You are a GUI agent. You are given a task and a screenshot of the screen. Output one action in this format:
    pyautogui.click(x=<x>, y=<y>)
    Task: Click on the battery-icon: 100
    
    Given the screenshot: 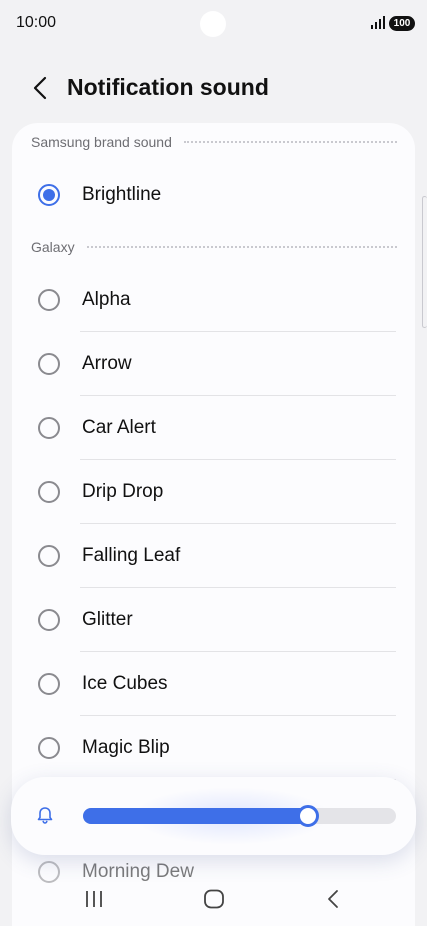 What is the action you would take?
    pyautogui.click(x=402, y=23)
    